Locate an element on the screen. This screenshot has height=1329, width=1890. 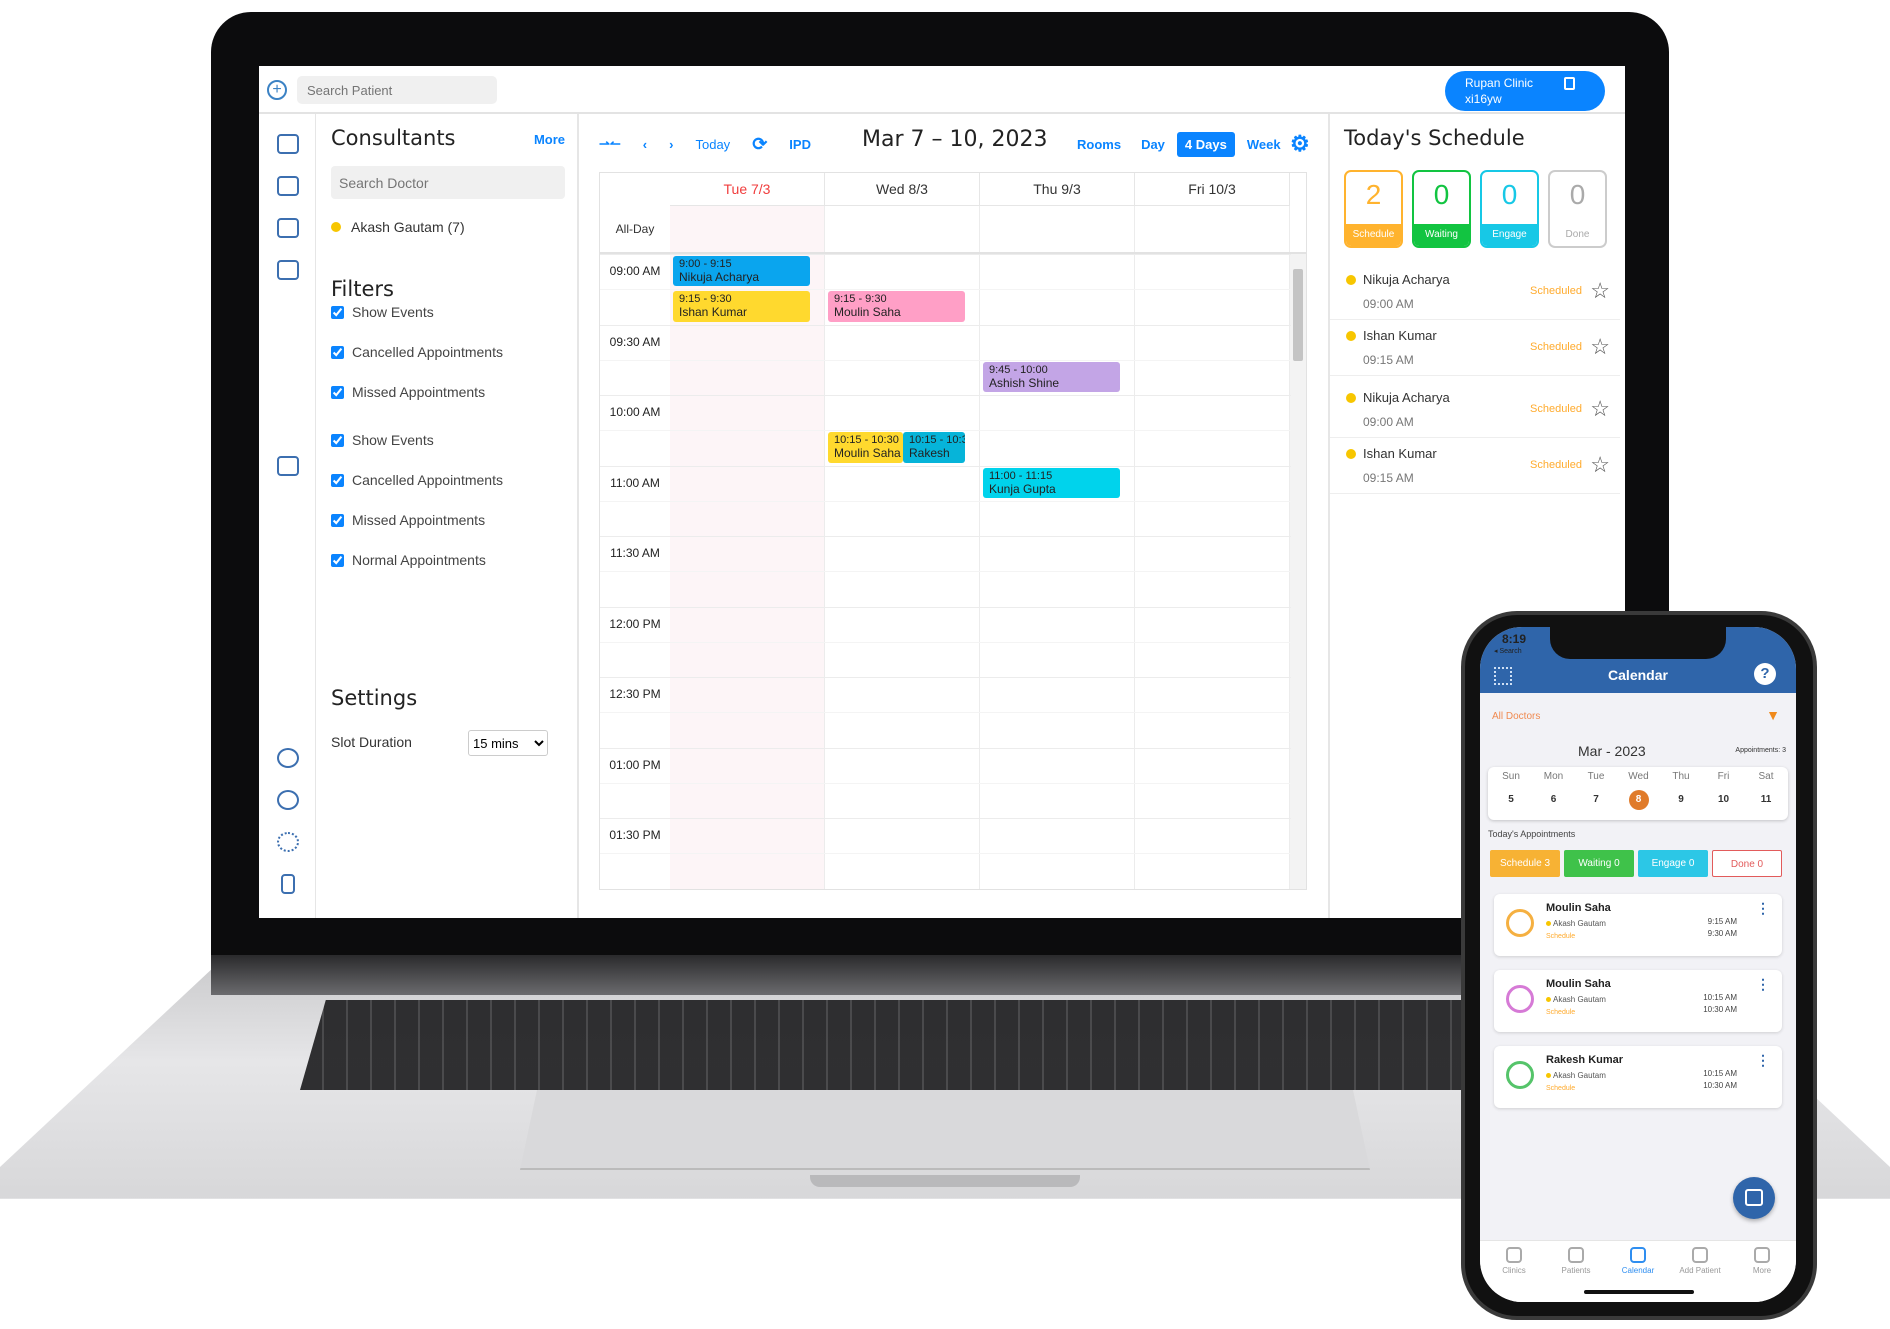
nav-patients: Patients is located at coordinates (1576, 1261).